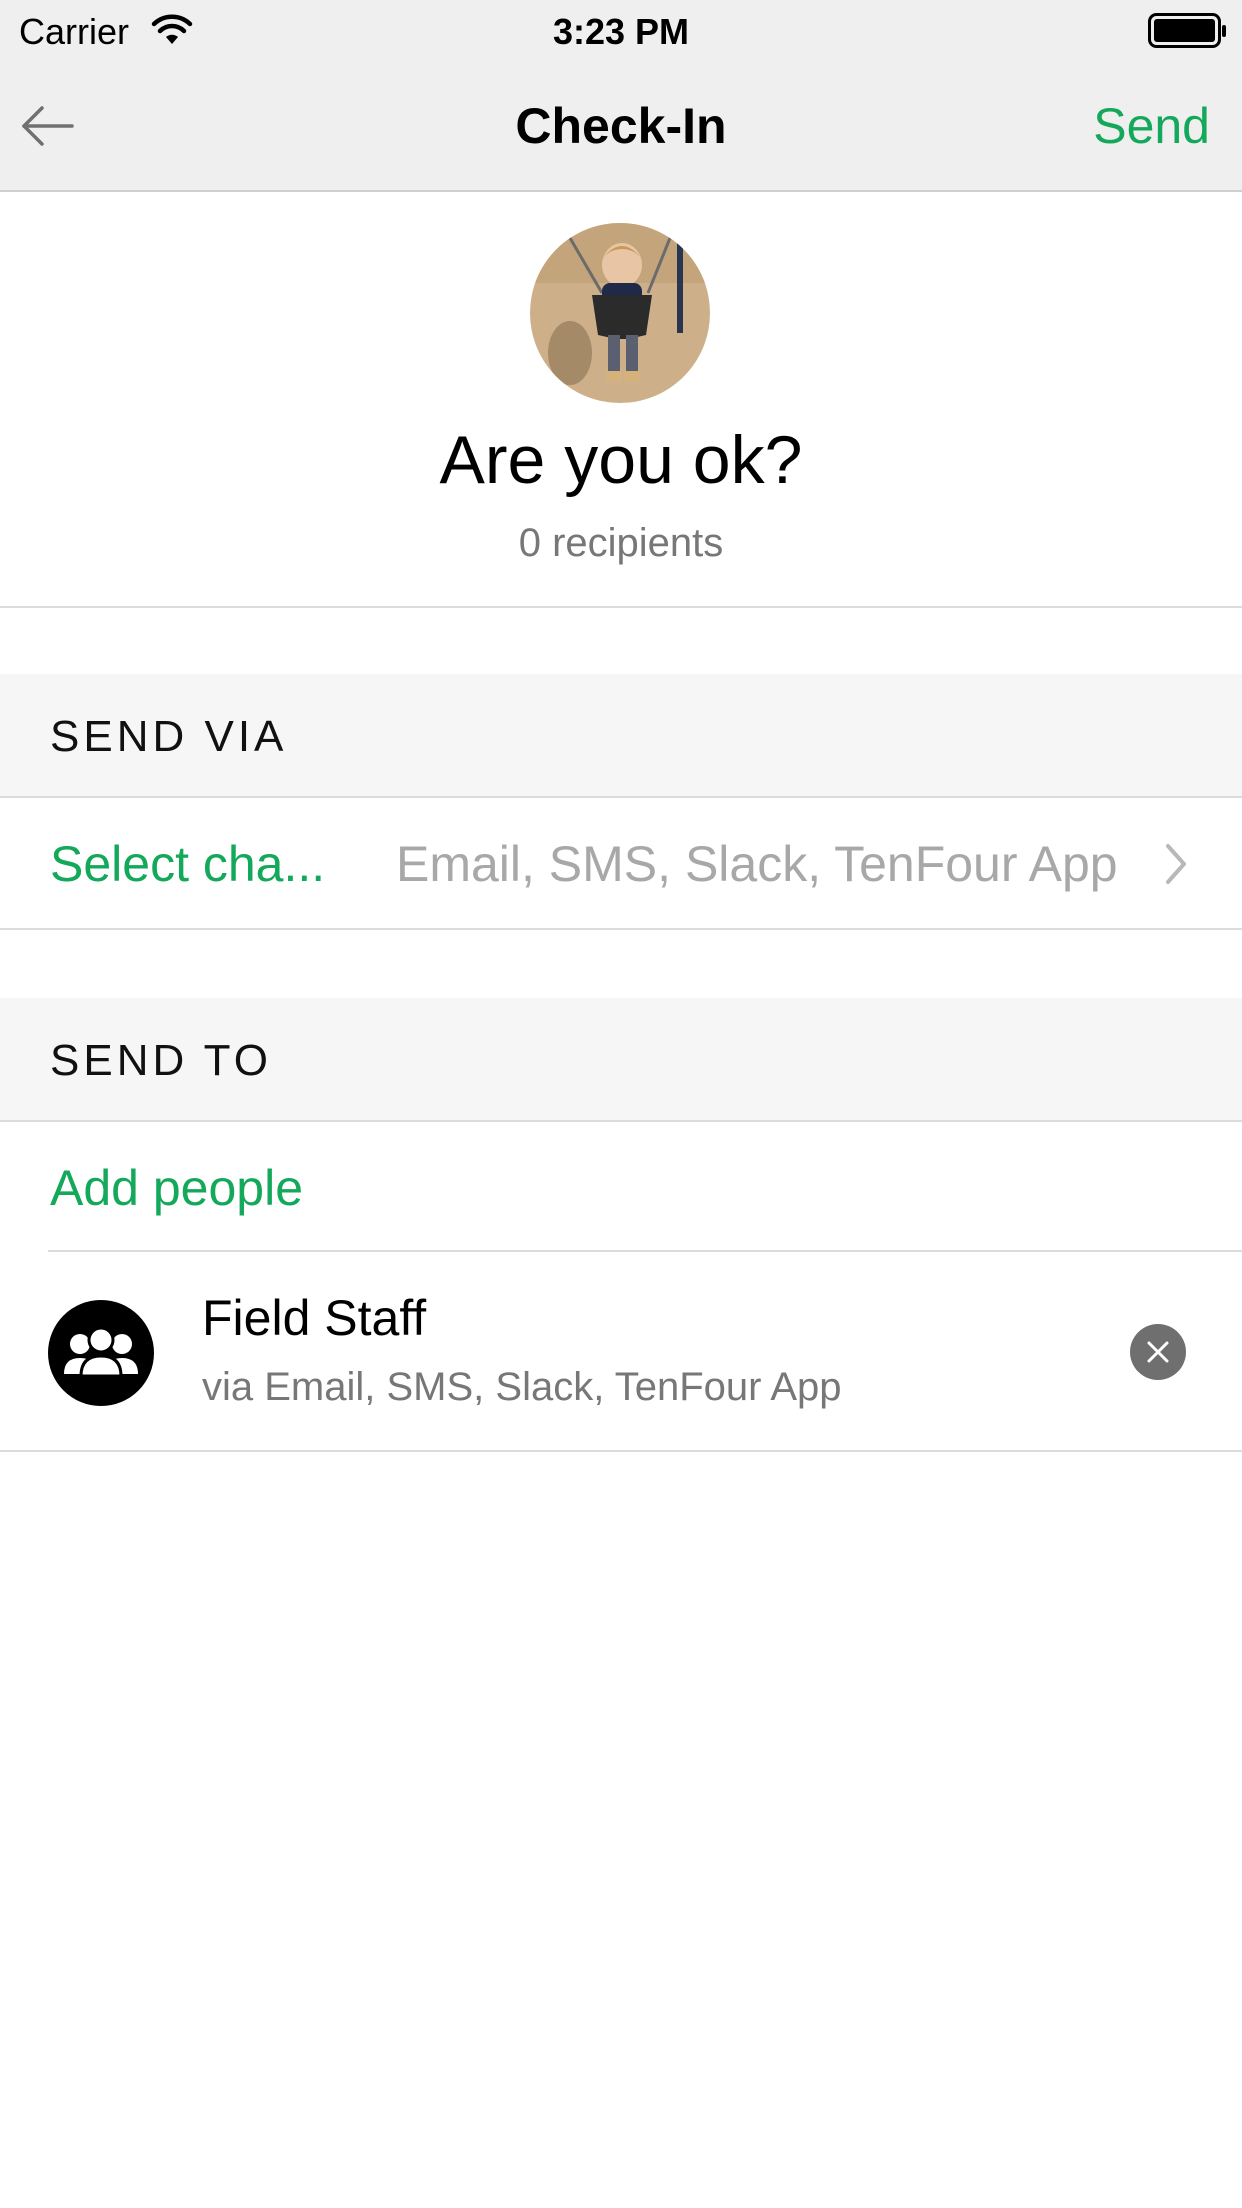 This screenshot has width=1242, height=2208. What do you see at coordinates (757, 864) in the screenshot?
I see `selected-channels-value: Email, SMS, Slack, TenFour App` at bounding box center [757, 864].